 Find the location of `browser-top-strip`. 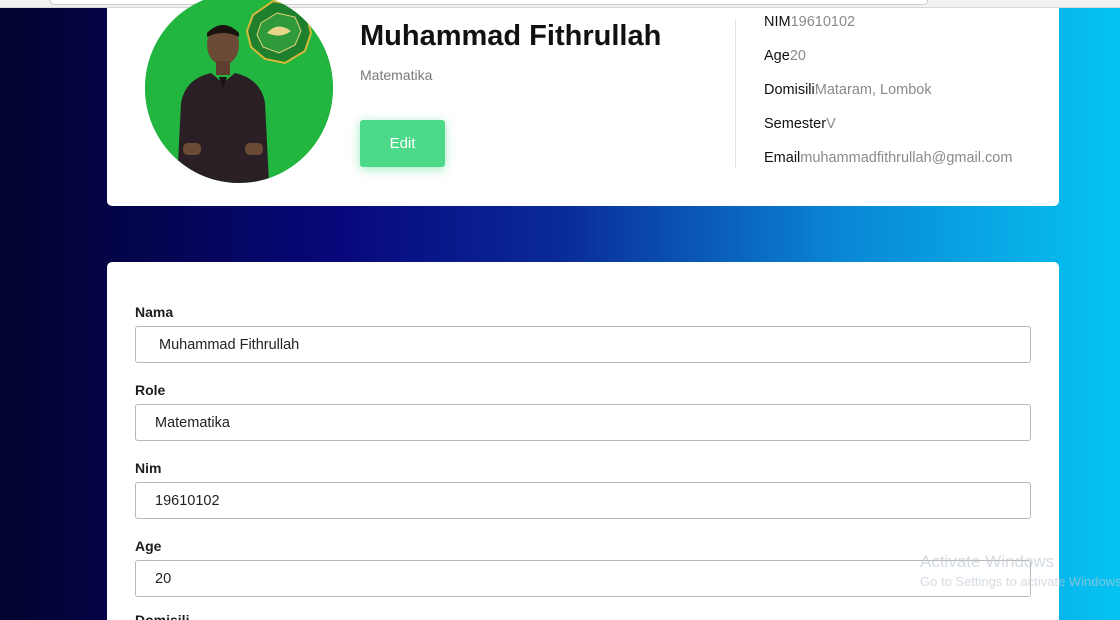

browser-top-strip is located at coordinates (560, 4).